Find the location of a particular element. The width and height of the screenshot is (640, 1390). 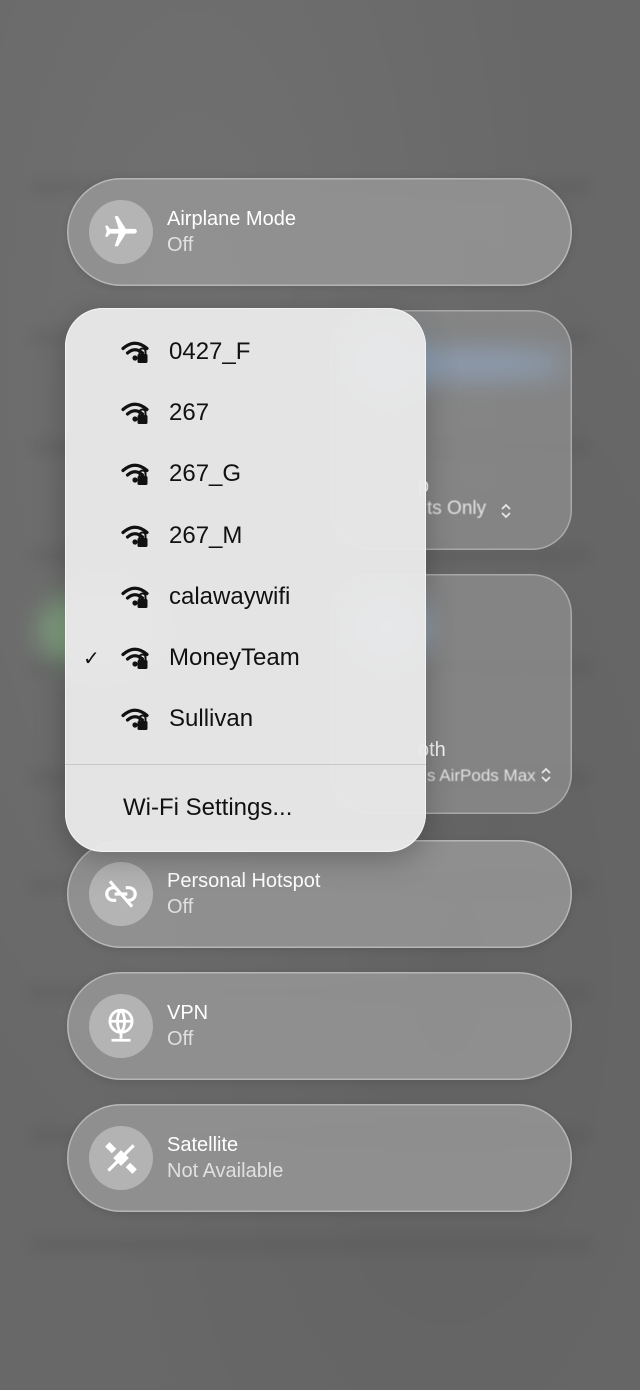

wifi-network-item: calawaywifi is located at coordinates (245, 597).